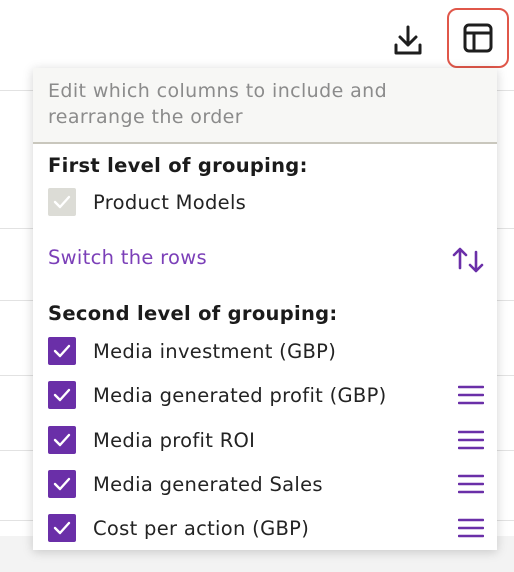 This screenshot has width=514, height=572. I want to click on checkbox-media-generated-sales, so click(62, 484).